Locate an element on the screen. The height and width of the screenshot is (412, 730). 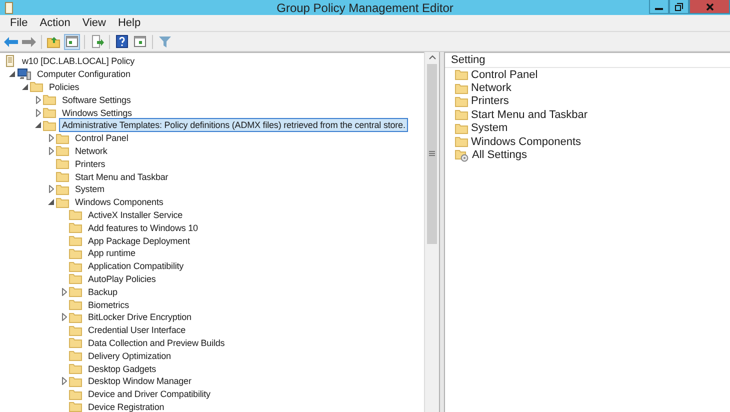
list-item: Control Panel is located at coordinates (504, 74).